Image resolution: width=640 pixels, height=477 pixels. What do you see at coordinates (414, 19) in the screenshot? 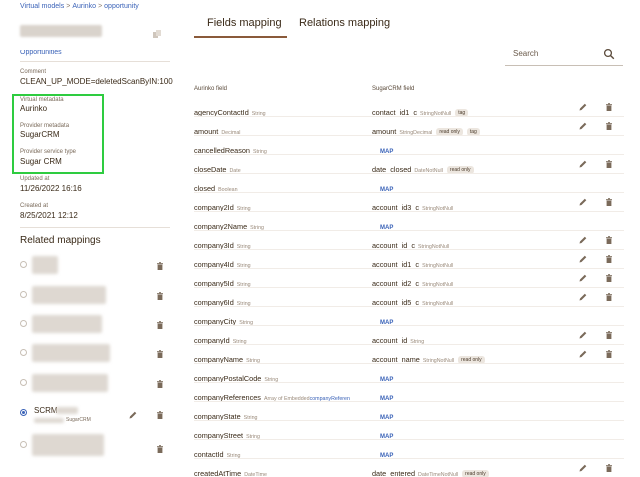
I see `tab-bar: Fields mapping Relations mapping` at bounding box center [414, 19].